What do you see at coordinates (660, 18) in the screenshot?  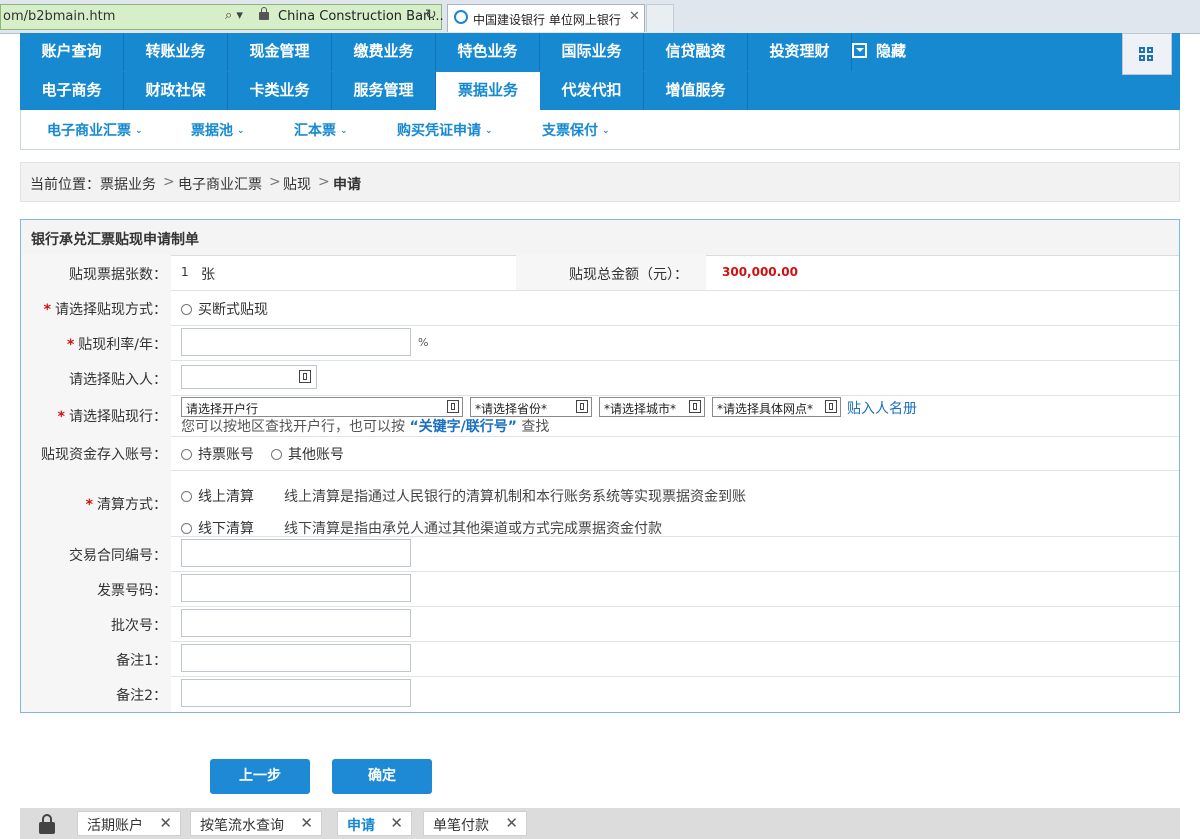 I see `new-tab-button` at bounding box center [660, 18].